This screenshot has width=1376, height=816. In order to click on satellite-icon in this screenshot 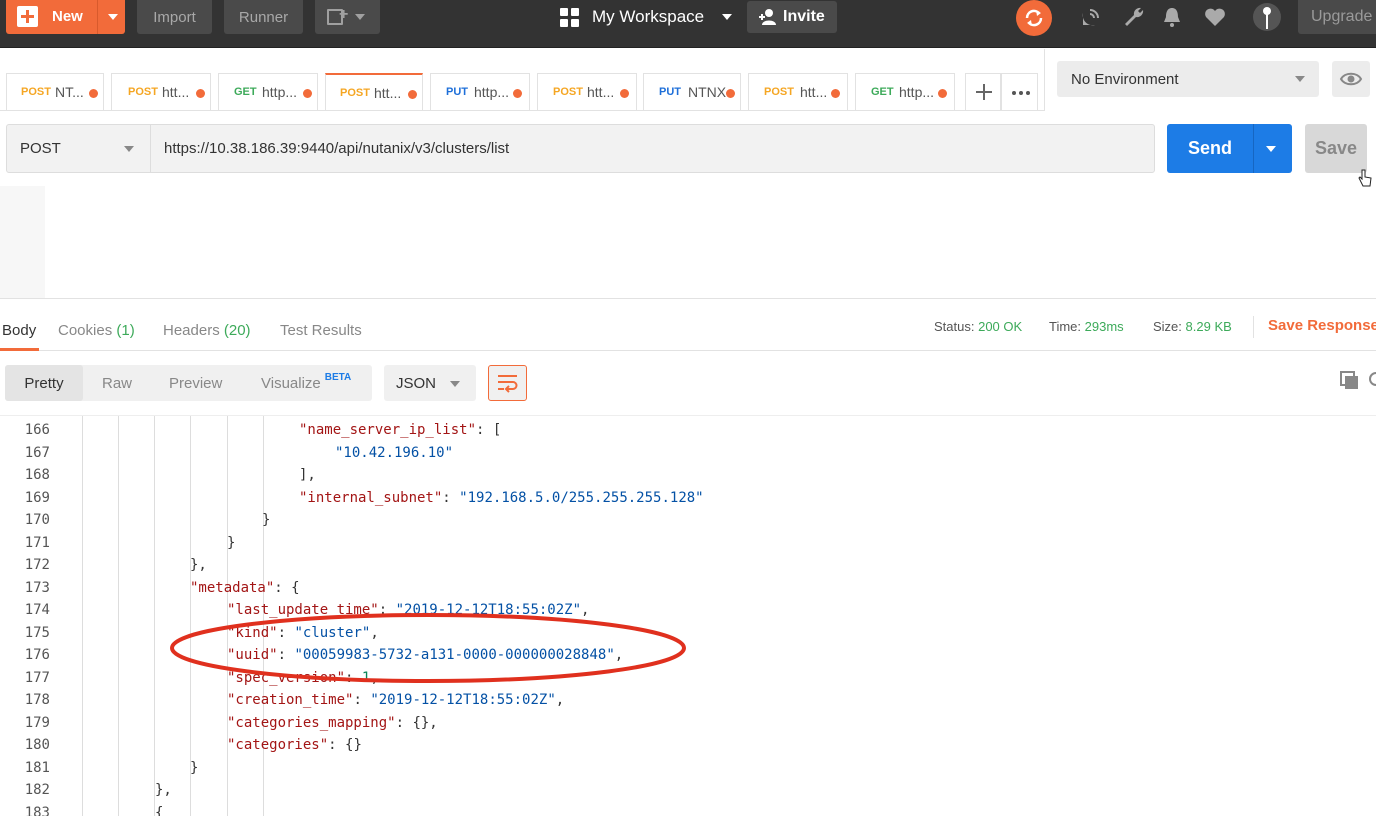, I will do `click(1091, 17)`.